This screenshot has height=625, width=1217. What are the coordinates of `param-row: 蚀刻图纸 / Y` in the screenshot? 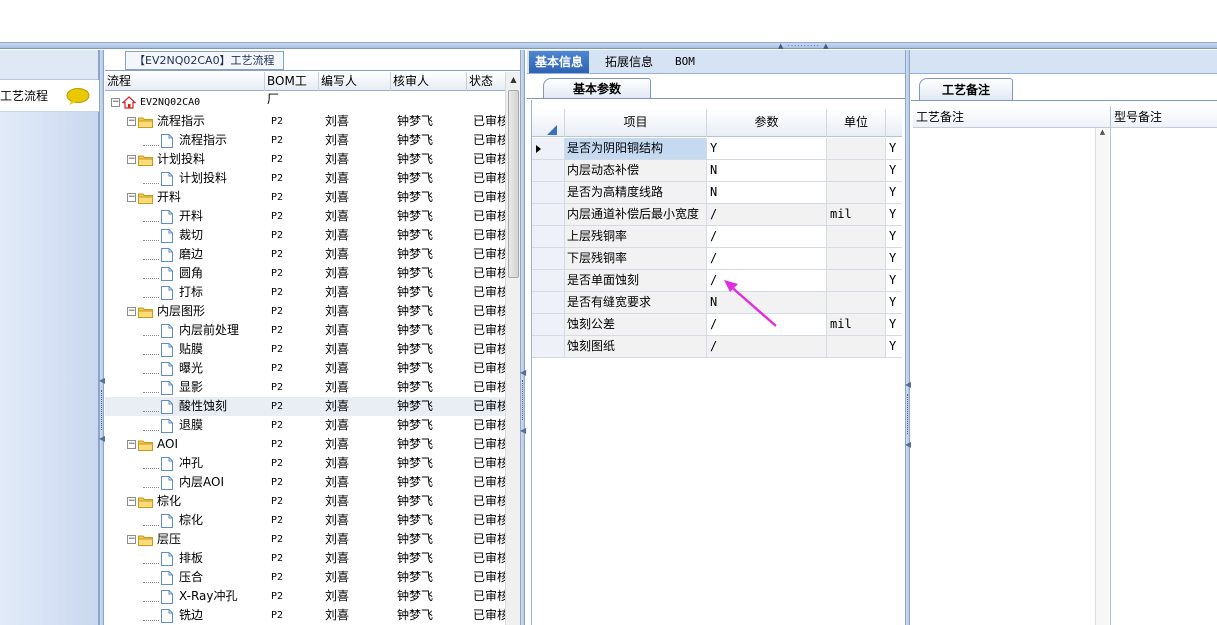 It's located at (717, 347).